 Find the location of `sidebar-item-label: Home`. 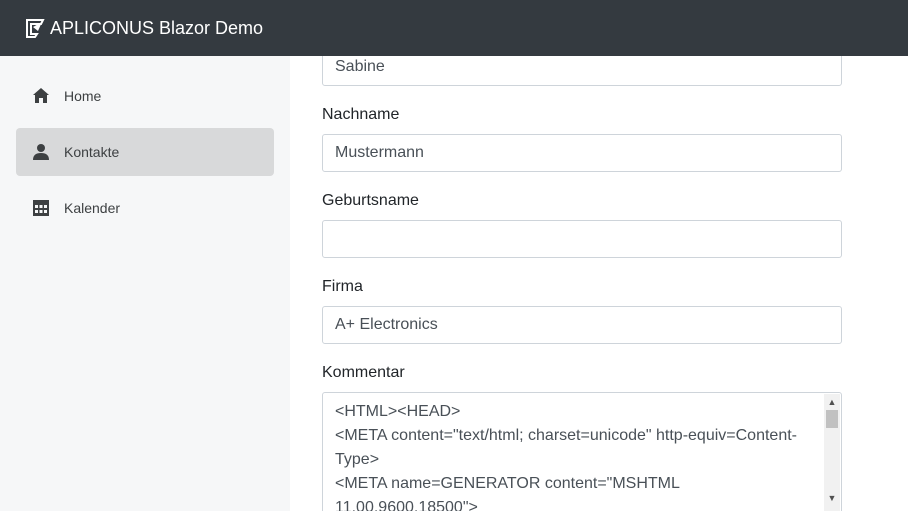

sidebar-item-label: Home is located at coordinates (83, 96).